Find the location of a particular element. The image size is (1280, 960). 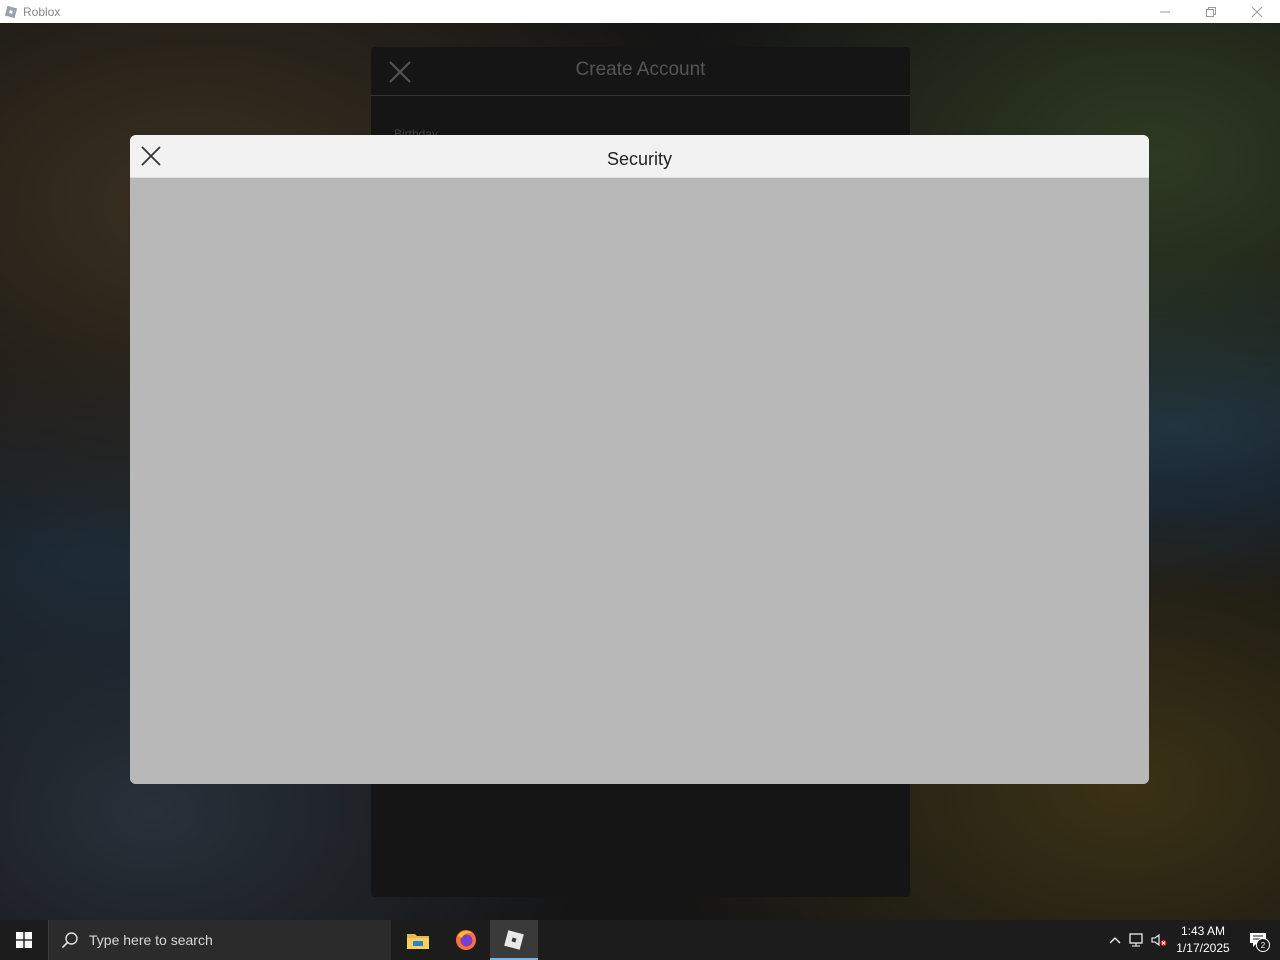

clock-date: 1/17/2025 is located at coordinates (1203, 948).